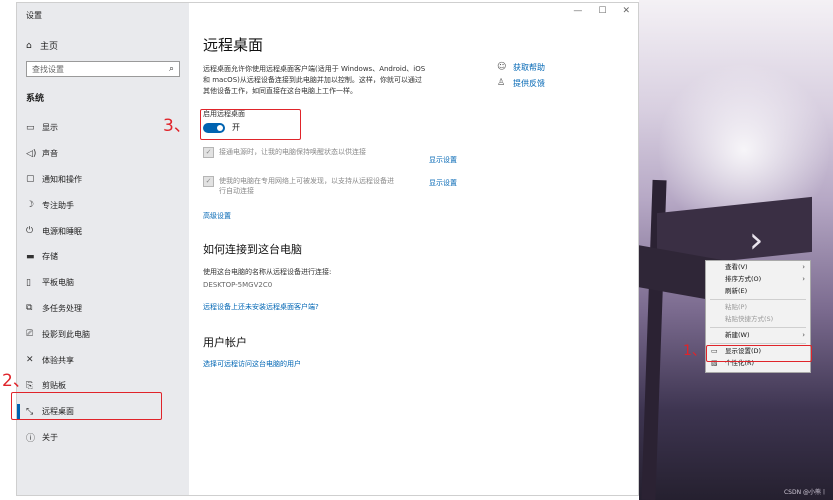 Image resolution: width=833 pixels, height=500 pixels. Describe the element at coordinates (736, 291) in the screenshot. I see `menu-item-label: 刷新(E)` at that location.